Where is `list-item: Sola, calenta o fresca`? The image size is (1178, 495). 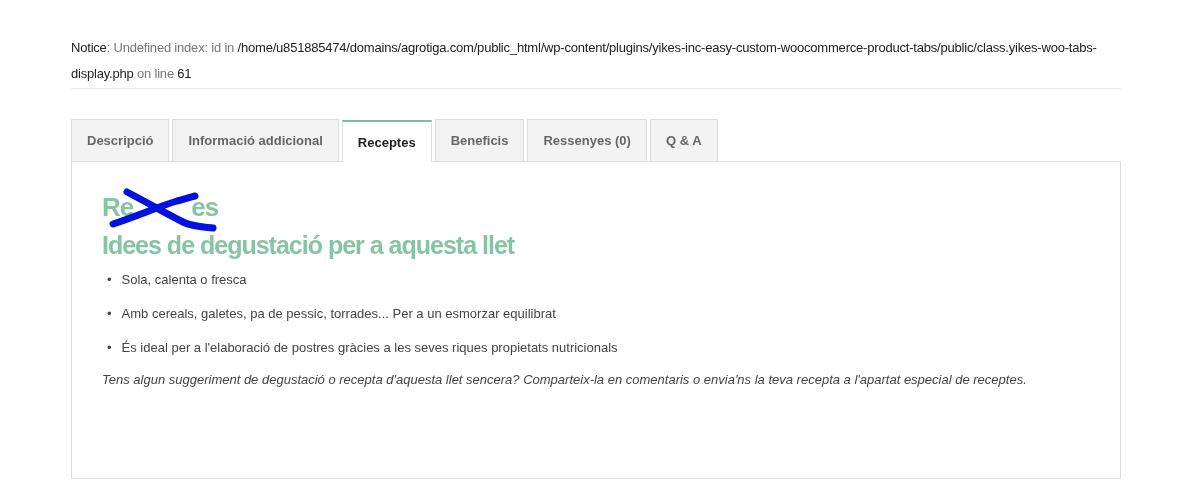 list-item: Sola, calenta o fresca is located at coordinates (184, 280).